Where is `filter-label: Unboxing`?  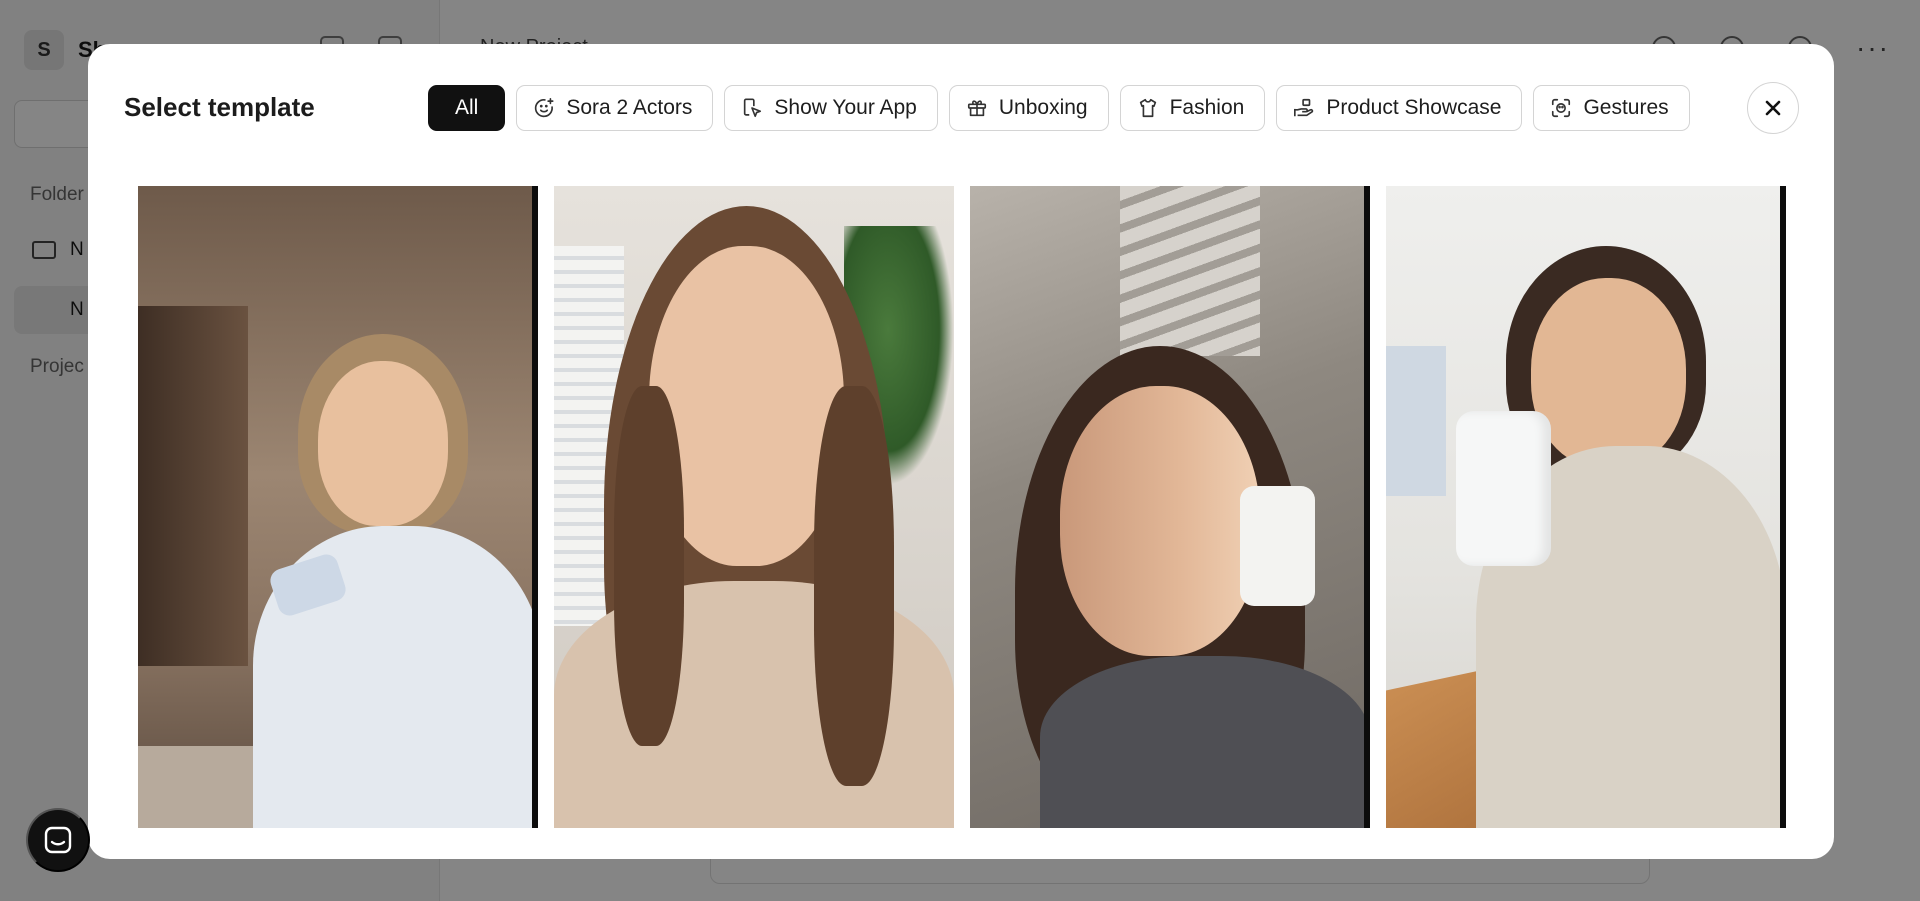
filter-label: Unboxing is located at coordinates (1043, 107).